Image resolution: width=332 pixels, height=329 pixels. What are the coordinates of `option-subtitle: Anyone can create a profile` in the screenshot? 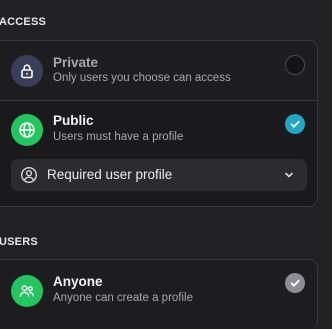 It's located at (123, 298).